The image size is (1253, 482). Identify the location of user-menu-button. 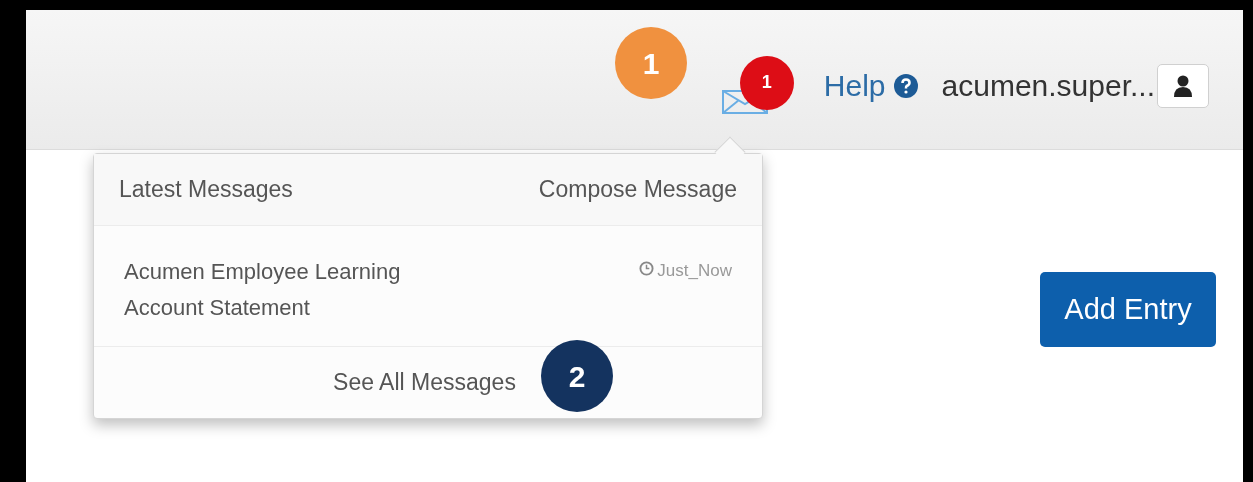
(1183, 85).